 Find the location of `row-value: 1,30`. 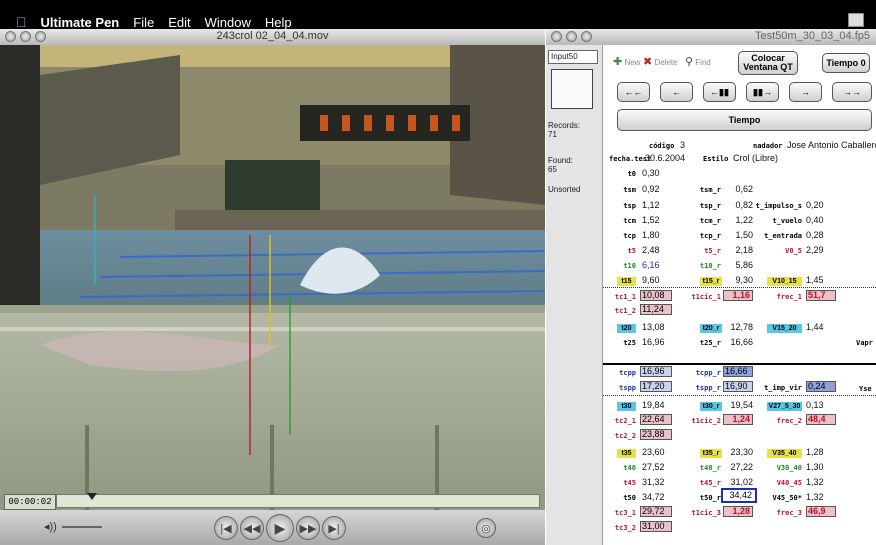

row-value: 1,30 is located at coordinates (815, 467).